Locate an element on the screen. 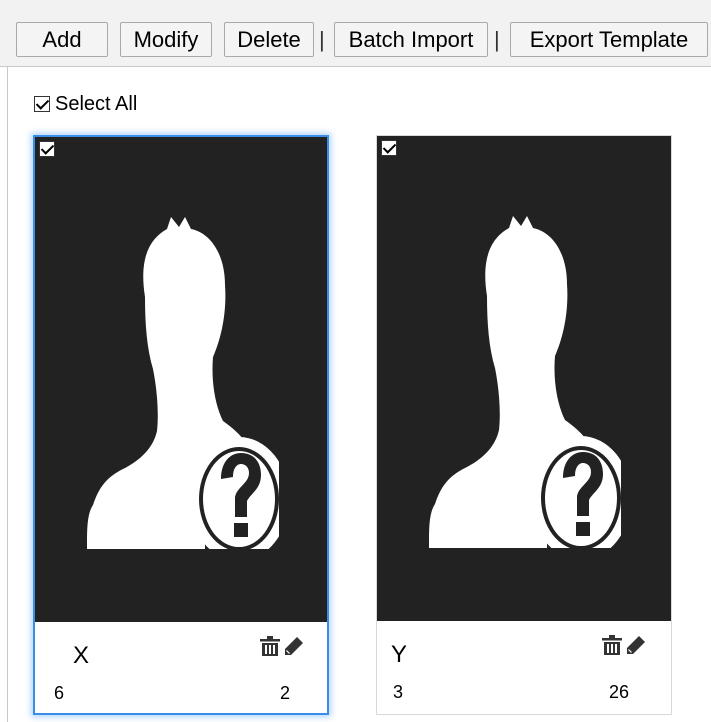 This screenshot has height=722, width=711. select-all: Select All is located at coordinates (85, 104).